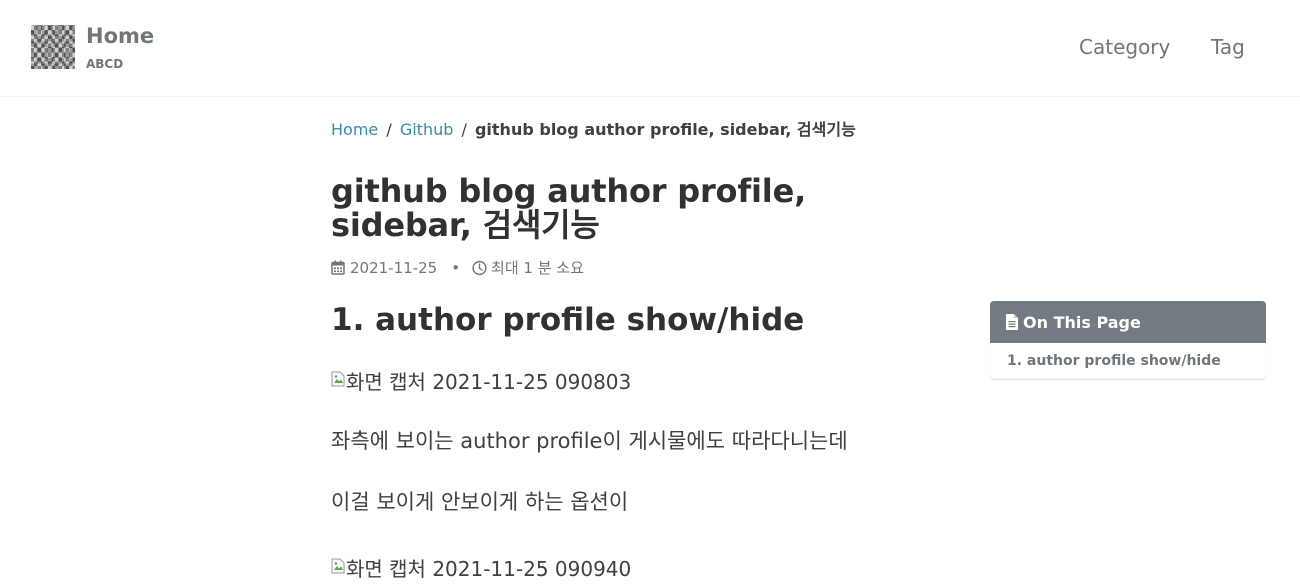 This screenshot has height=588, width=1300. I want to click on post-meta: 2021-11-25 • 최대 1 분 소요, so click(457, 267).